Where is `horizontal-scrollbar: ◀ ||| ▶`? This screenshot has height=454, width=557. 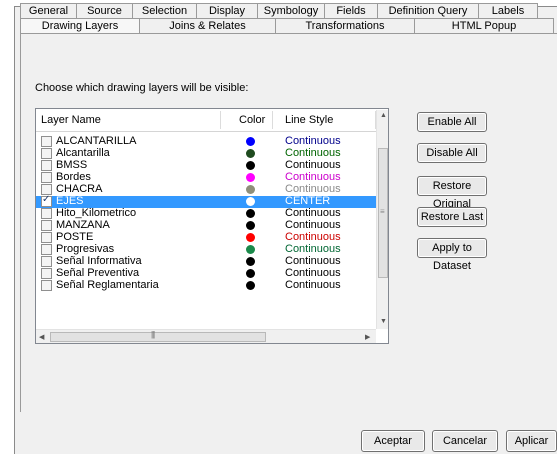
horizontal-scrollbar: ◀ ||| ▶ is located at coordinates (206, 336).